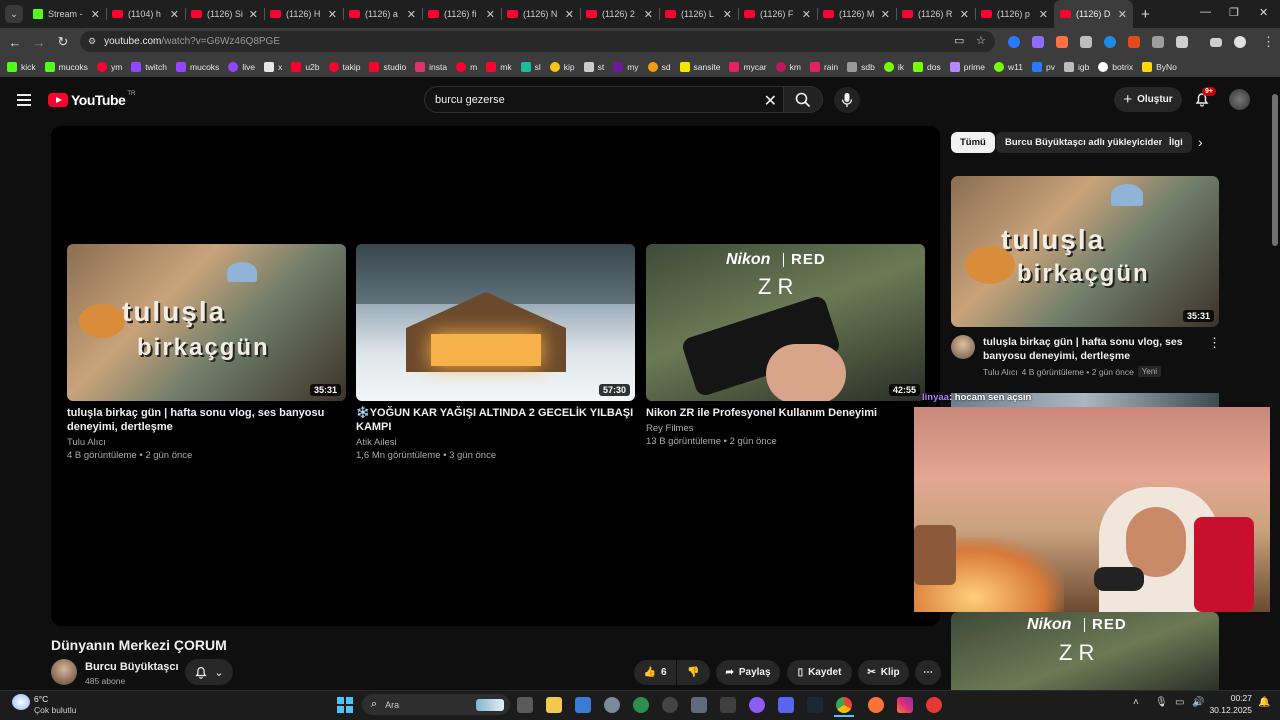  I want to click on video-thumbnail: tuluşla birkaçgün 35:31, so click(206, 322).